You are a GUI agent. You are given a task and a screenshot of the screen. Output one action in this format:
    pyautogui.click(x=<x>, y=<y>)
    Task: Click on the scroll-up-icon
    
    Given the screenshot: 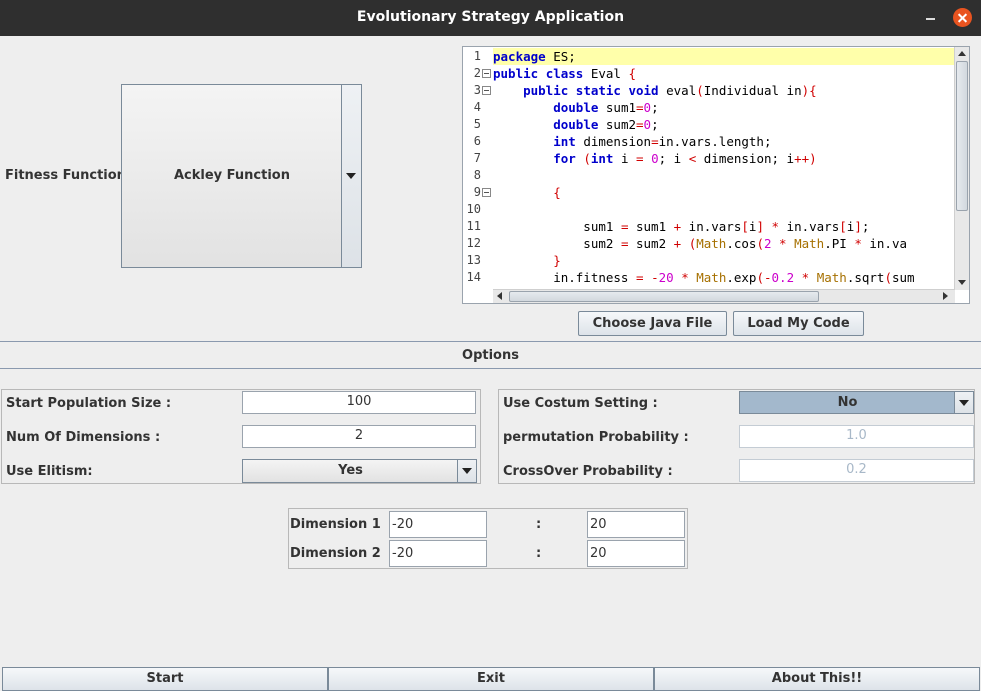 What is the action you would take?
    pyautogui.click(x=962, y=53)
    